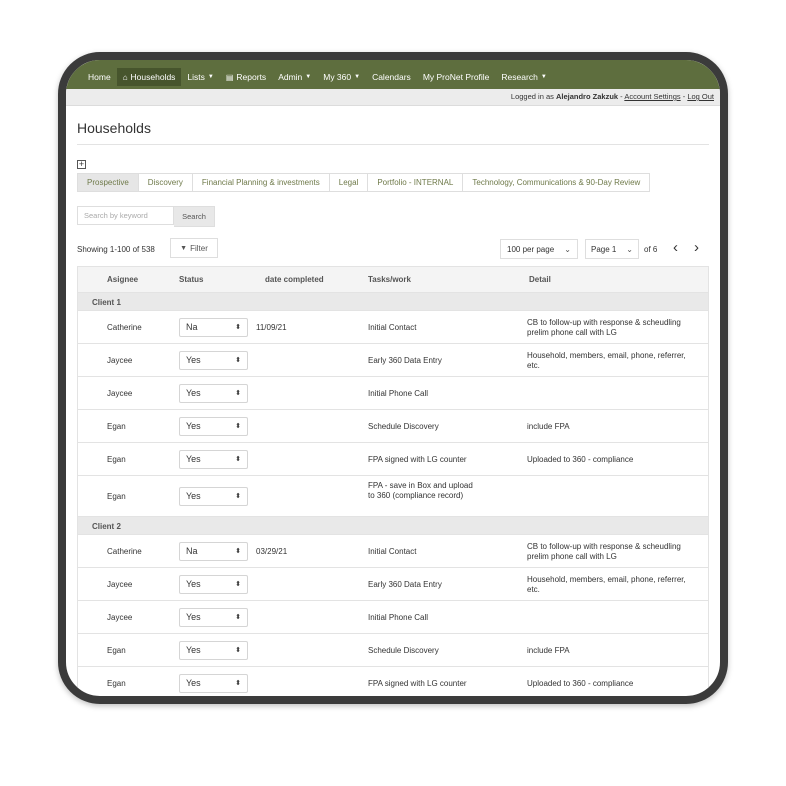 The width and height of the screenshot is (786, 786). Describe the element at coordinates (166, 182) in the screenshot. I see `tab-discovery: Discovery` at that location.